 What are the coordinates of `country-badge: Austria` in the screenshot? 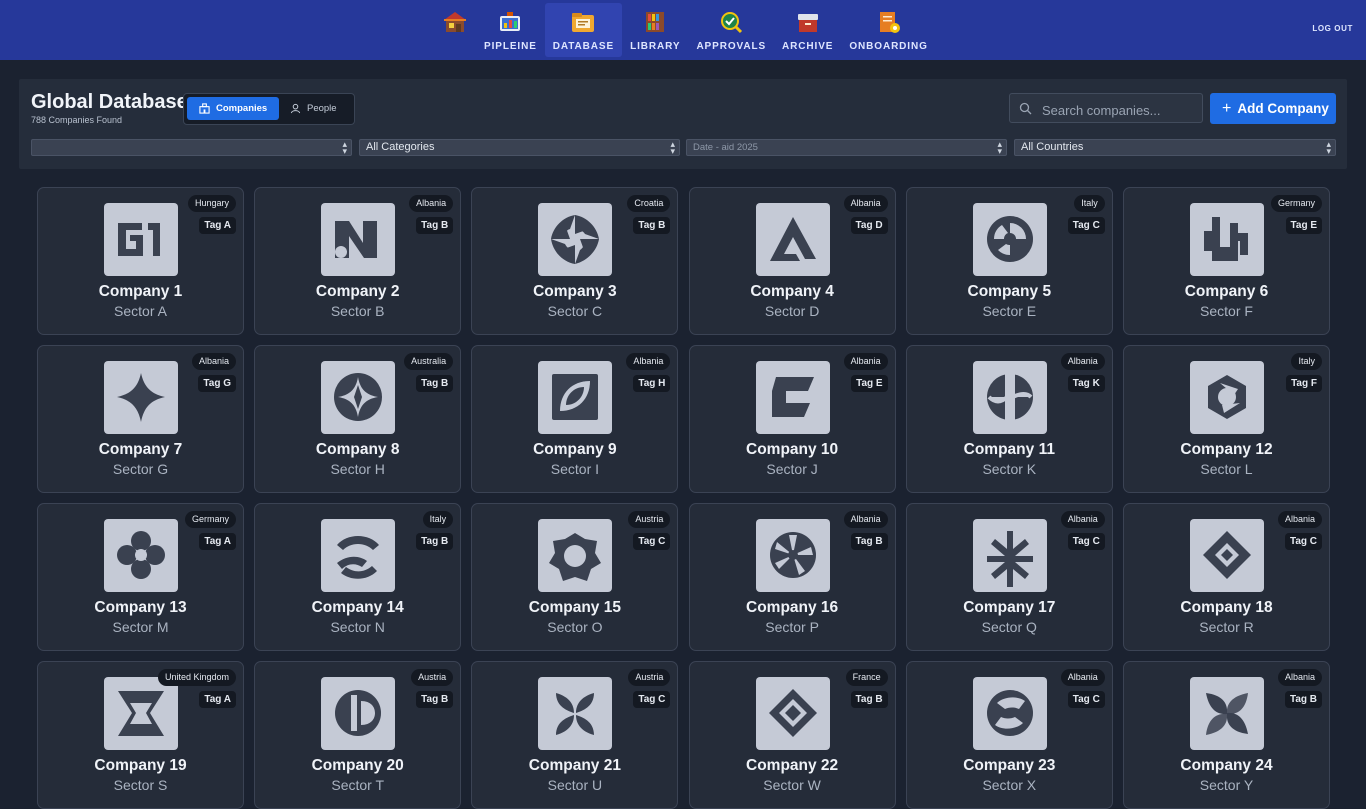 It's located at (649, 677).